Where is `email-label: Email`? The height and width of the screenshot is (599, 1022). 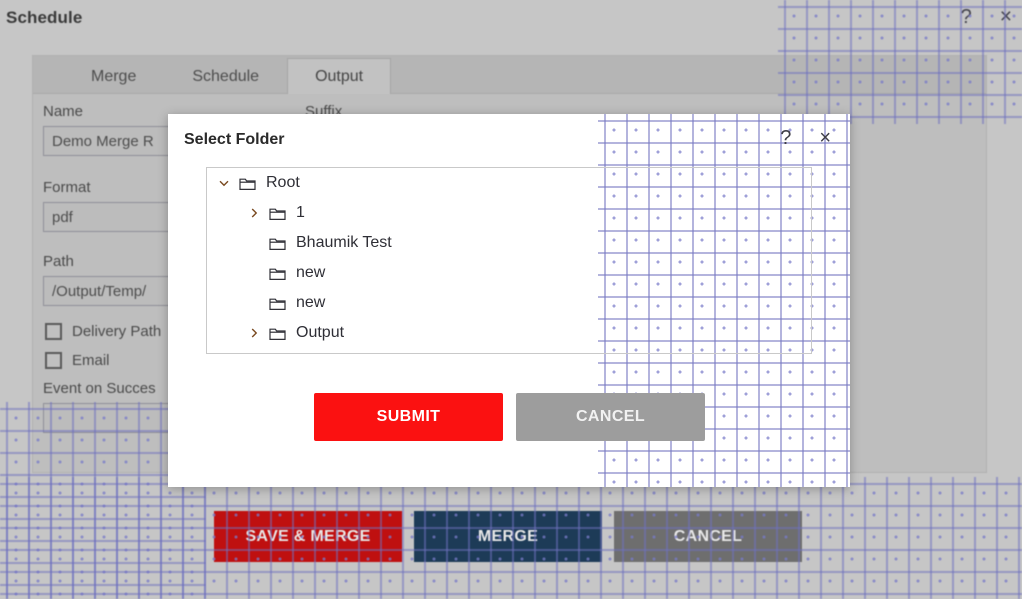 email-label: Email is located at coordinates (91, 360).